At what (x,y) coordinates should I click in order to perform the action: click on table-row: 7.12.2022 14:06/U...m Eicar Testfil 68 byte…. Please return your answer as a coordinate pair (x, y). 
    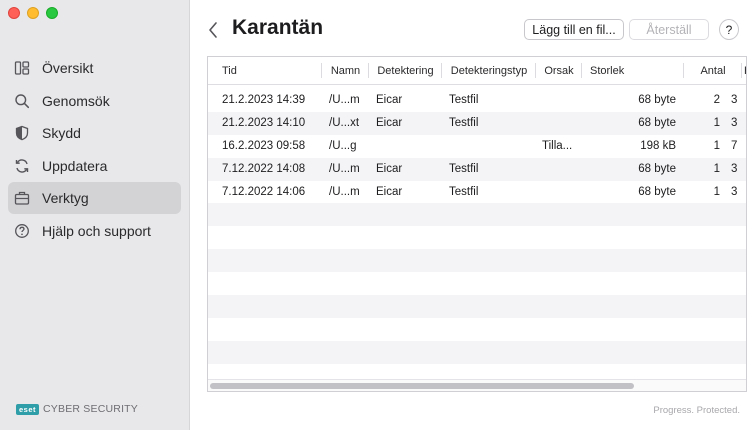
    Looking at the image, I should click on (477, 192).